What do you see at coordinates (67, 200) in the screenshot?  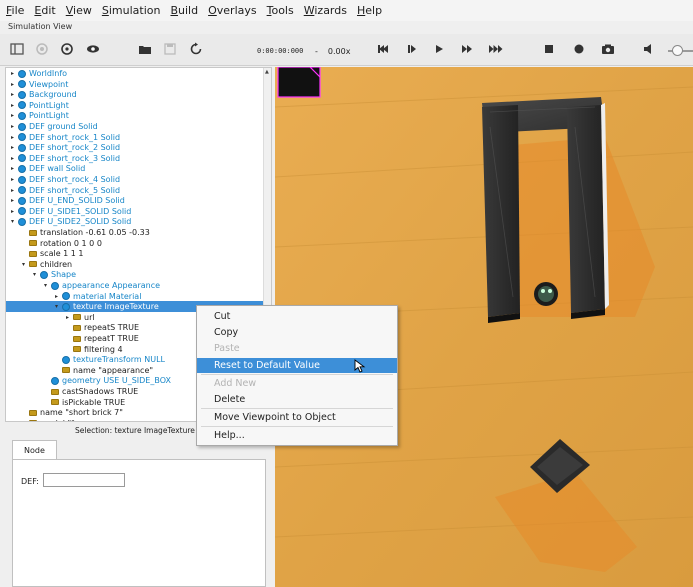 I see `tree-node: ▸ DEF U_END_SOLID Solid` at bounding box center [67, 200].